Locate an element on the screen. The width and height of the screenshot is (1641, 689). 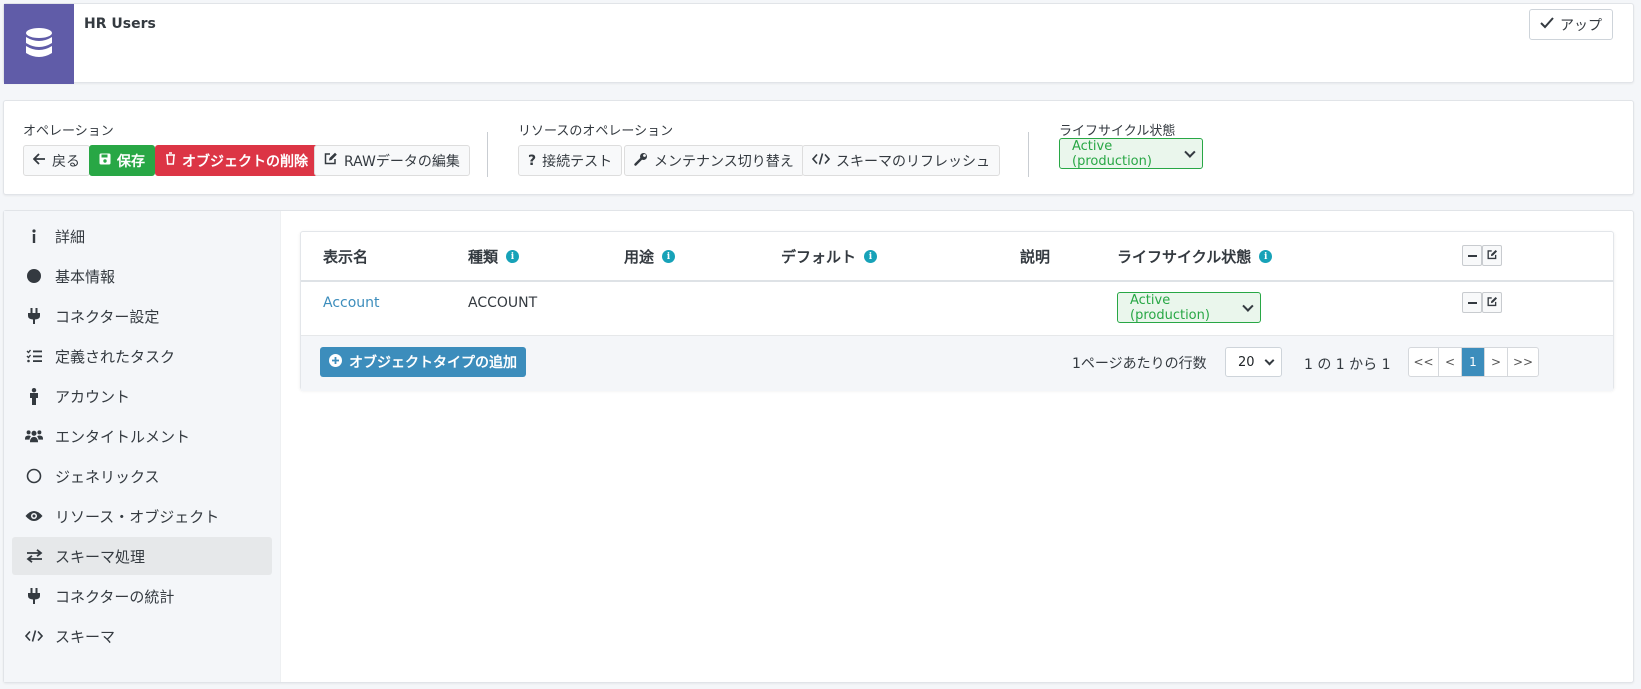
remove-all-button is located at coordinates (1472, 255).